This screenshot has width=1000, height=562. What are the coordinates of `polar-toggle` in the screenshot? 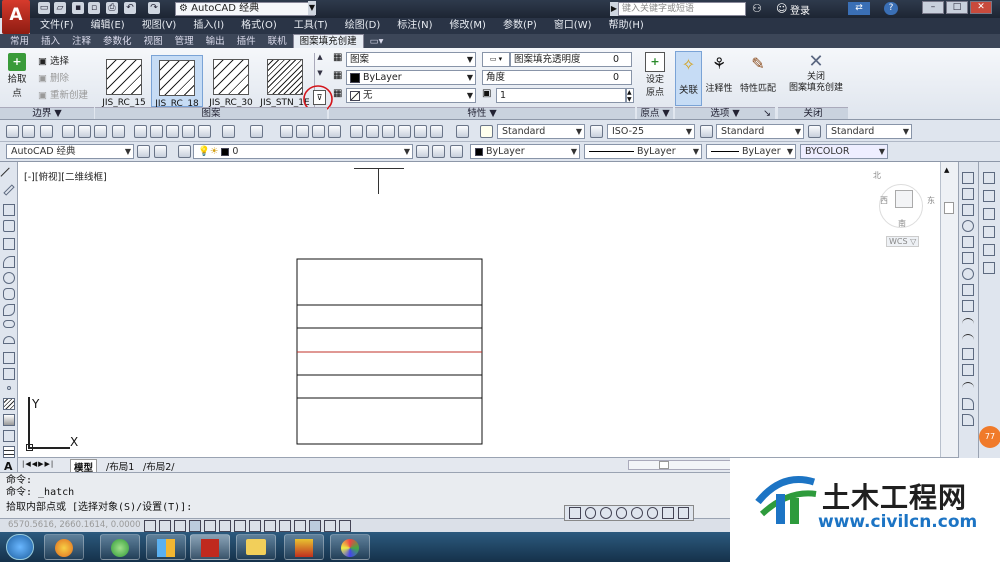 It's located at (210, 526).